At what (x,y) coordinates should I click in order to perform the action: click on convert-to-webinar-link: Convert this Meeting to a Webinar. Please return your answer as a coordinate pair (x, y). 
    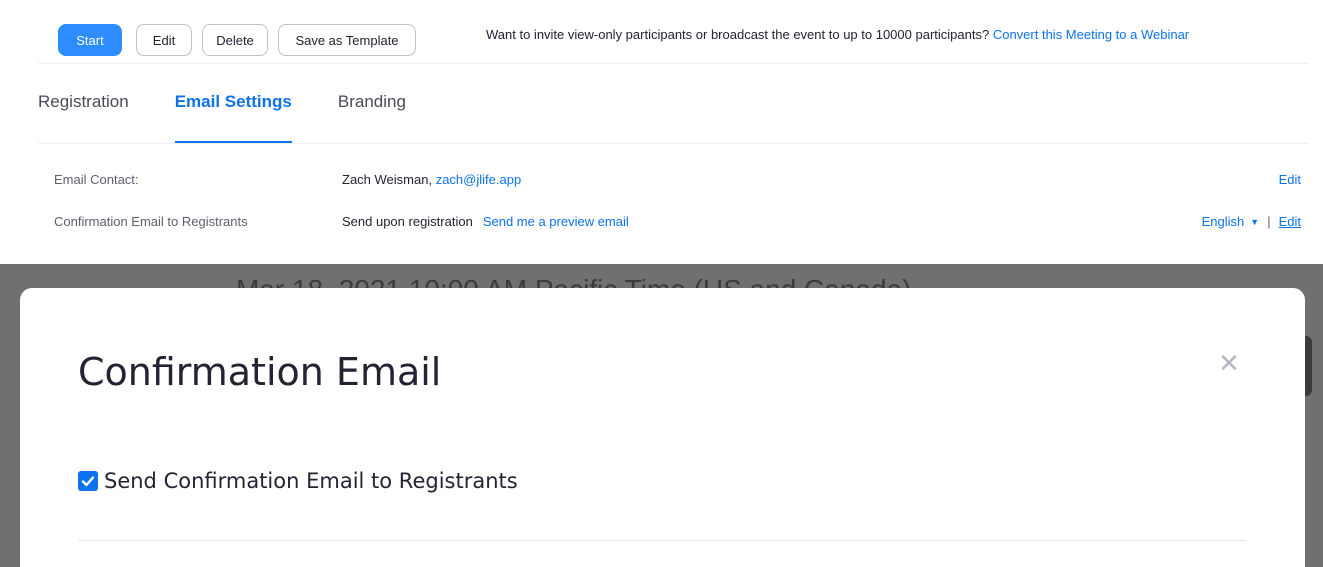
    Looking at the image, I should click on (1091, 34).